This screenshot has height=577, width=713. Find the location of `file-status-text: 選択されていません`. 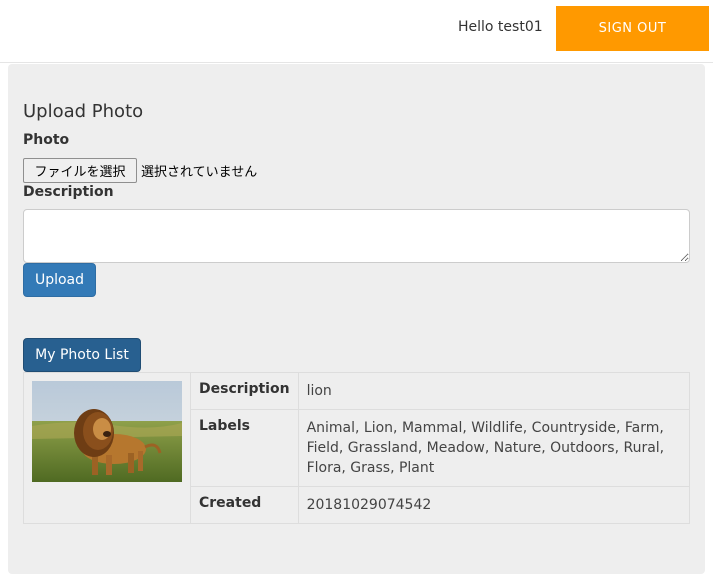

file-status-text: 選択されていません is located at coordinates (199, 172).